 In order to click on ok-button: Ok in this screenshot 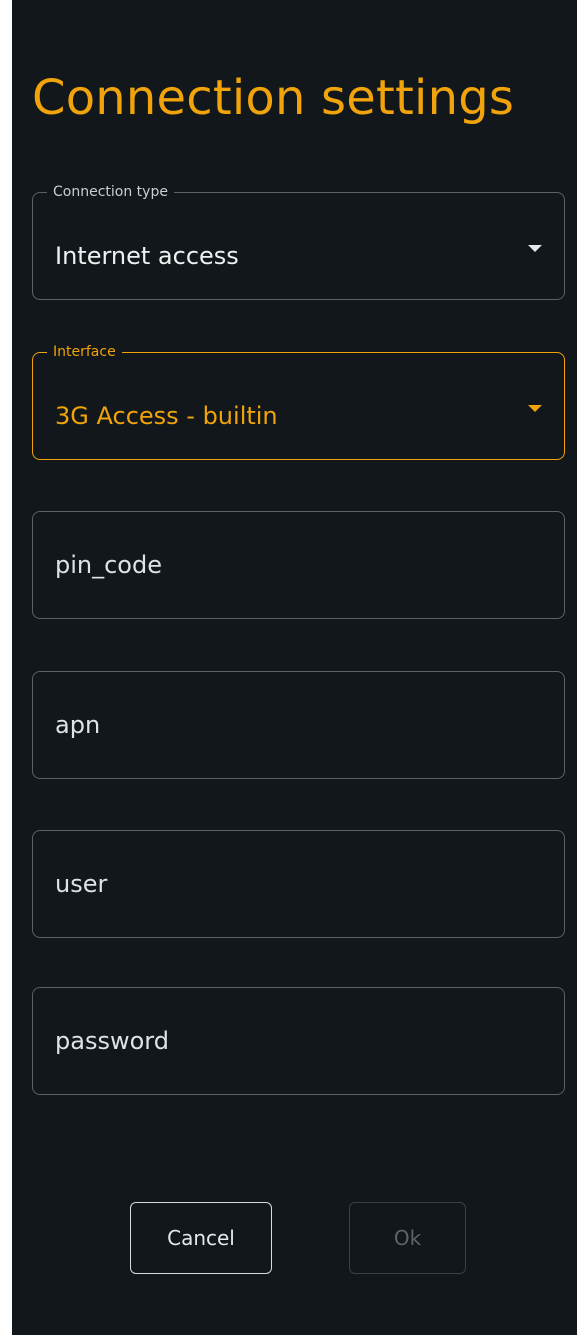, I will do `click(407, 1238)`.